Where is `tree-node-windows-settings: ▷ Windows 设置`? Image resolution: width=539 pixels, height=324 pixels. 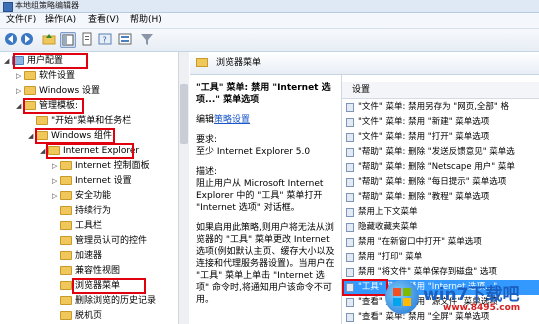
tree-node-windows-settings: ▷ Windows 设置 is located at coordinates (58, 91).